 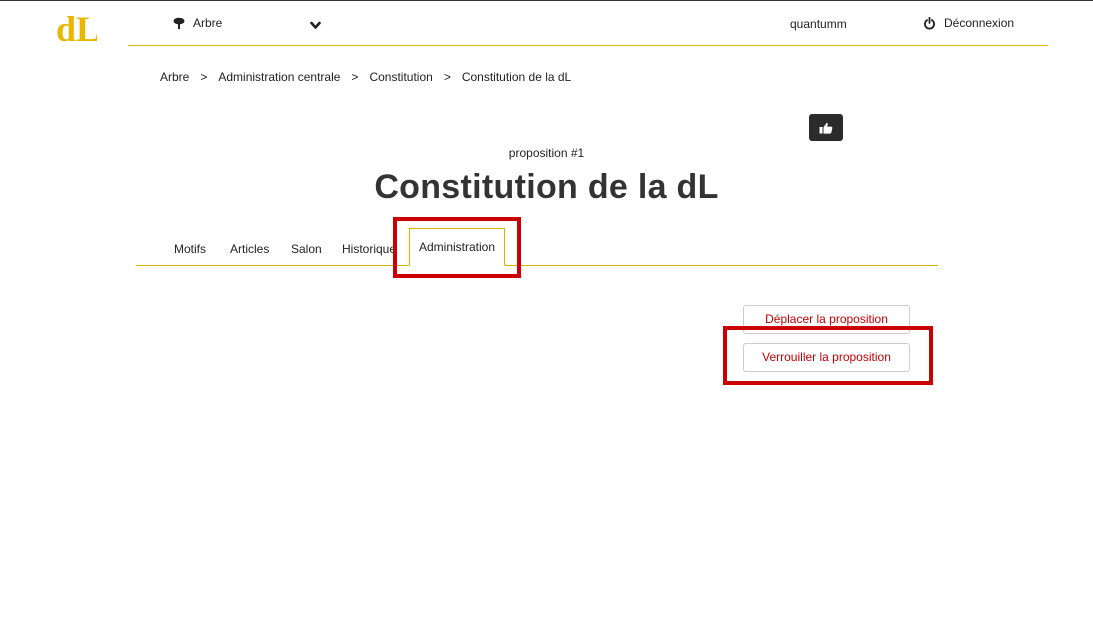 I want to click on logout-button: Déconnexion, so click(x=968, y=23).